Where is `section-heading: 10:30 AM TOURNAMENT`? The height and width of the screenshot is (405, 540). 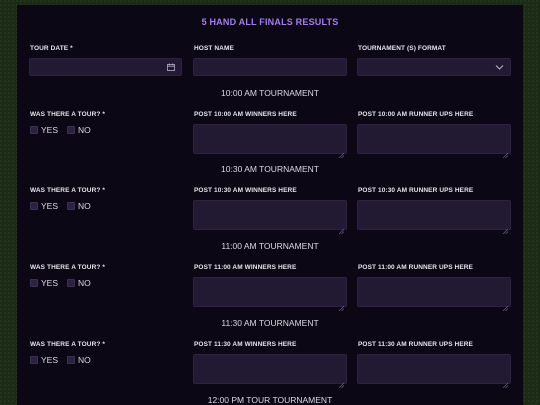
section-heading: 10:30 AM TOURNAMENT is located at coordinates (270, 169).